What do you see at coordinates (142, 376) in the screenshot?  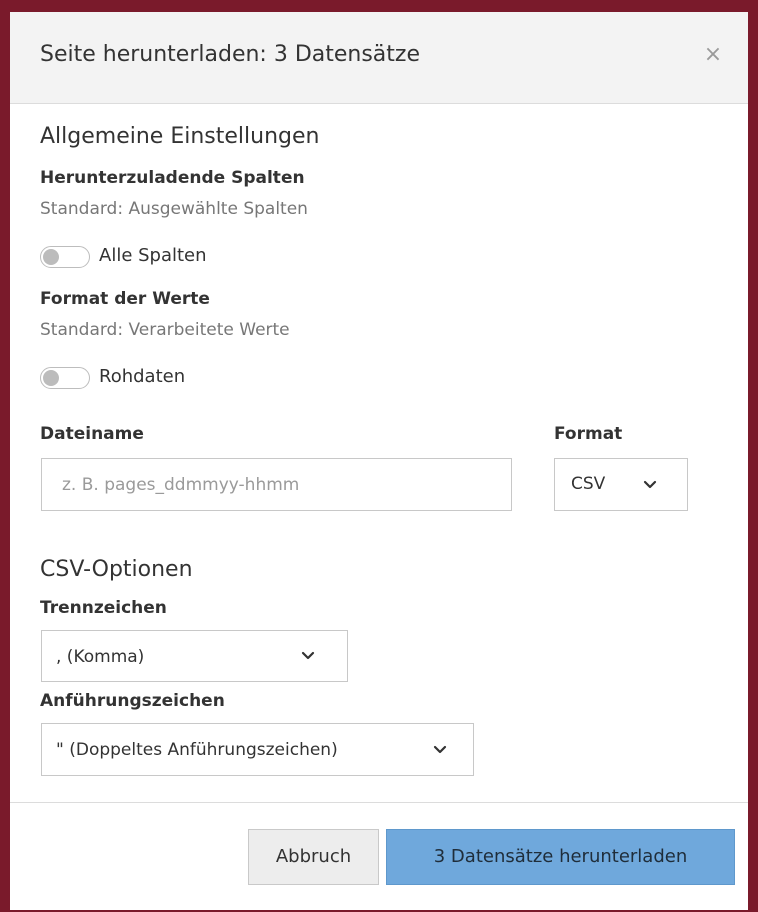 I see `raw-data-toggle-label: Rohdaten` at bounding box center [142, 376].